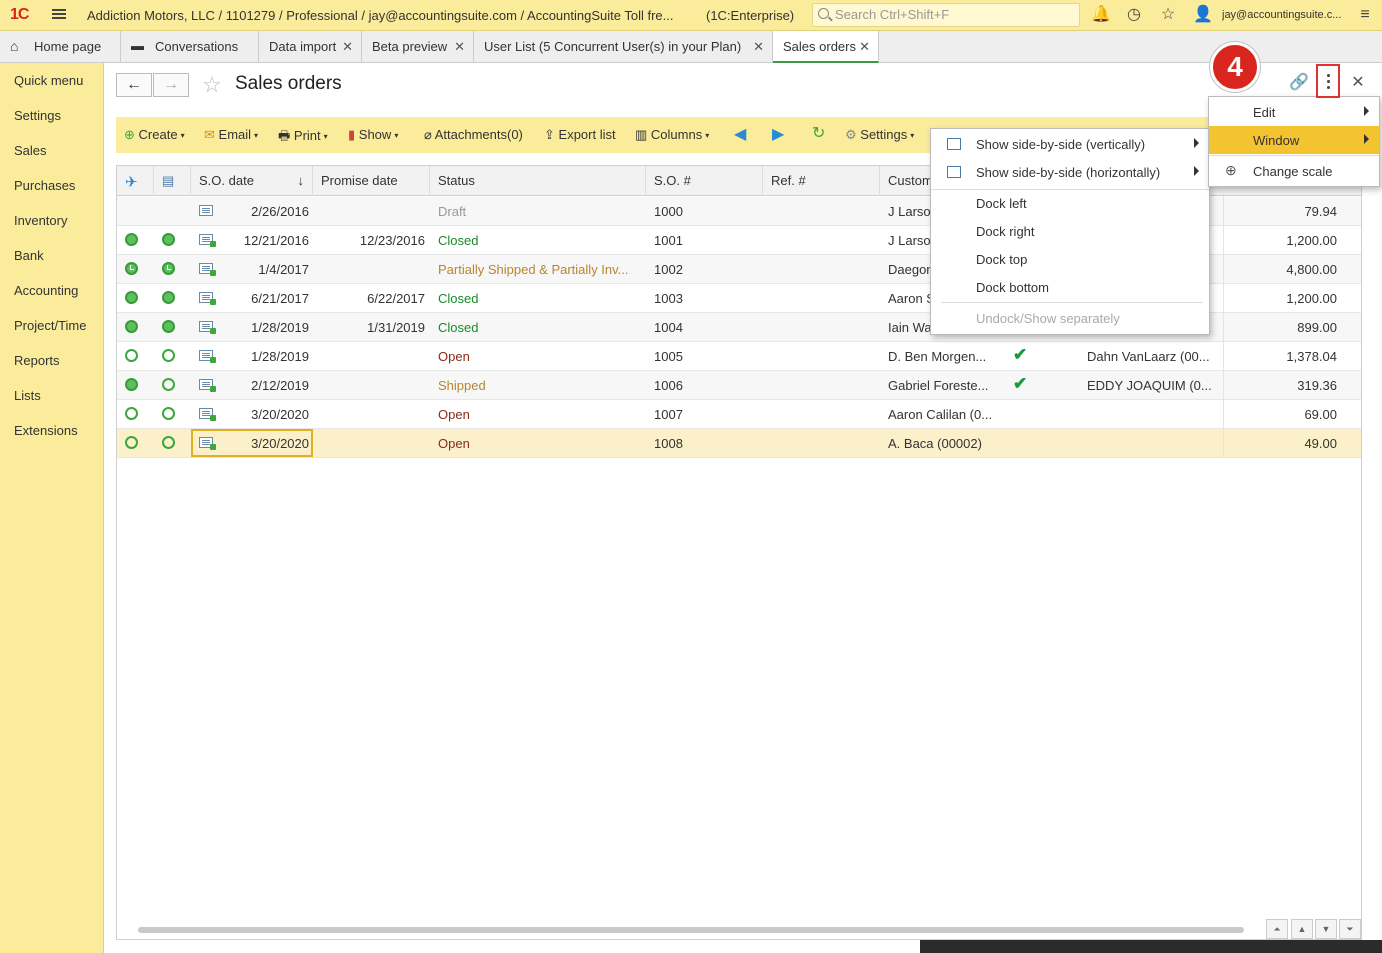 This screenshot has width=1382, height=953. I want to click on cell-so-number: 1005, so click(704, 356).